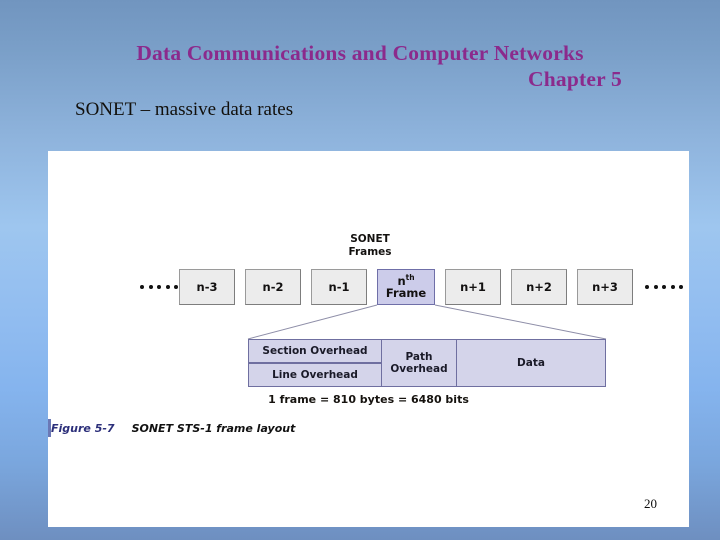  Describe the element at coordinates (370, 252) in the screenshot. I see `sonet-frames-label-line2: Frames` at that location.